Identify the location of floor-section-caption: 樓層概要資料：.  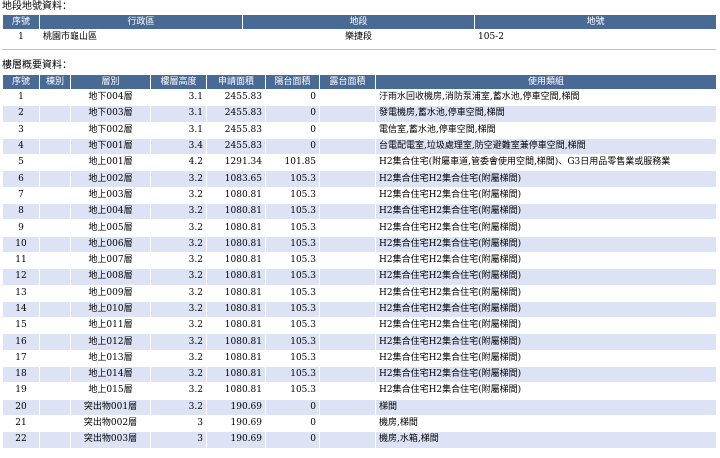
(37, 65).